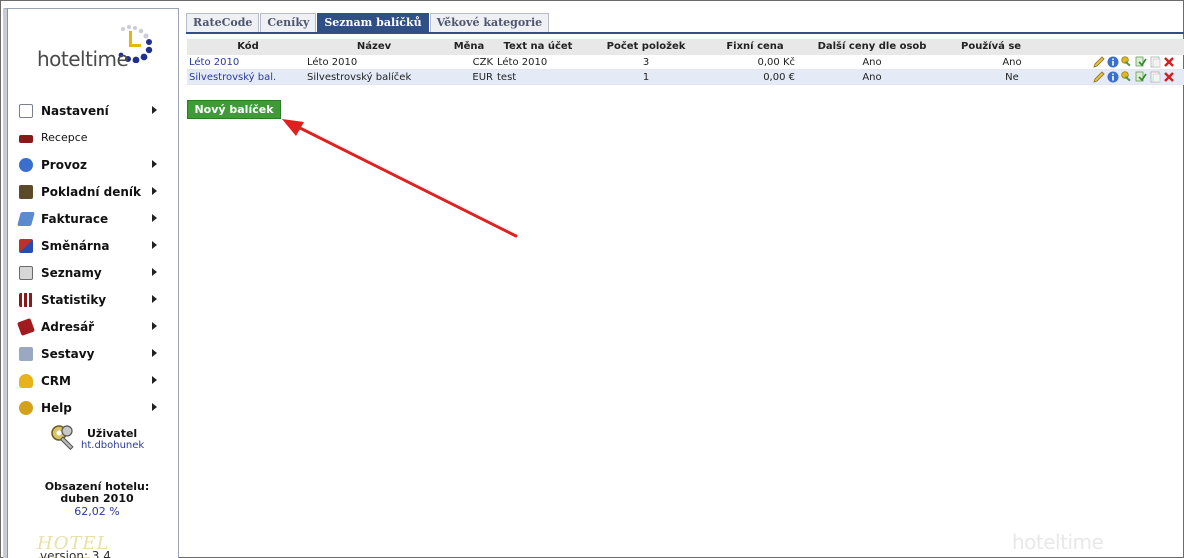 The image size is (1184, 558). What do you see at coordinates (359, 77) in the screenshot?
I see `row-nazev: Silvestrovský balíček` at bounding box center [359, 77].